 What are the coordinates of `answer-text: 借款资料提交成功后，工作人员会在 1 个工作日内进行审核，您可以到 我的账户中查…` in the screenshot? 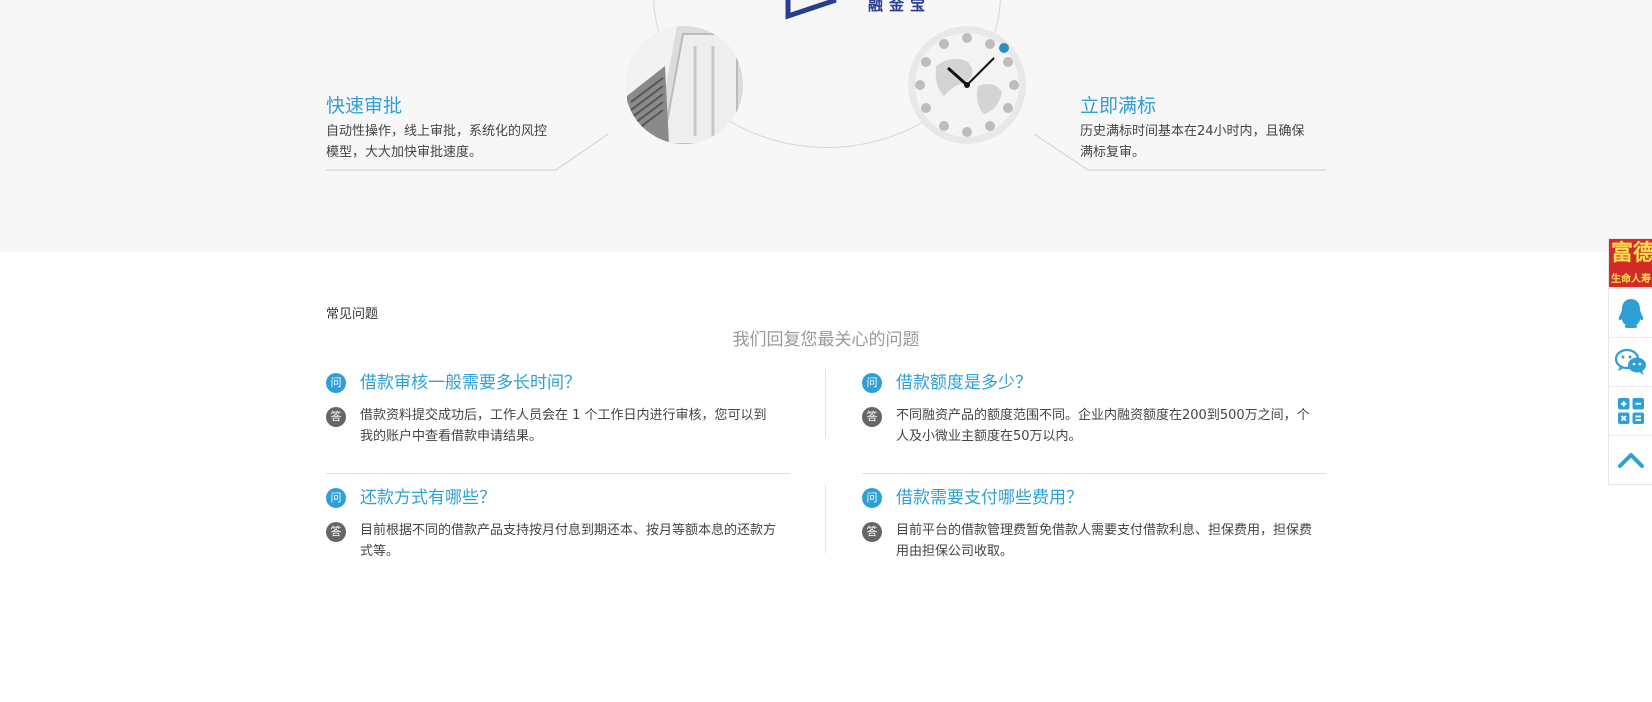 It's located at (563, 426).